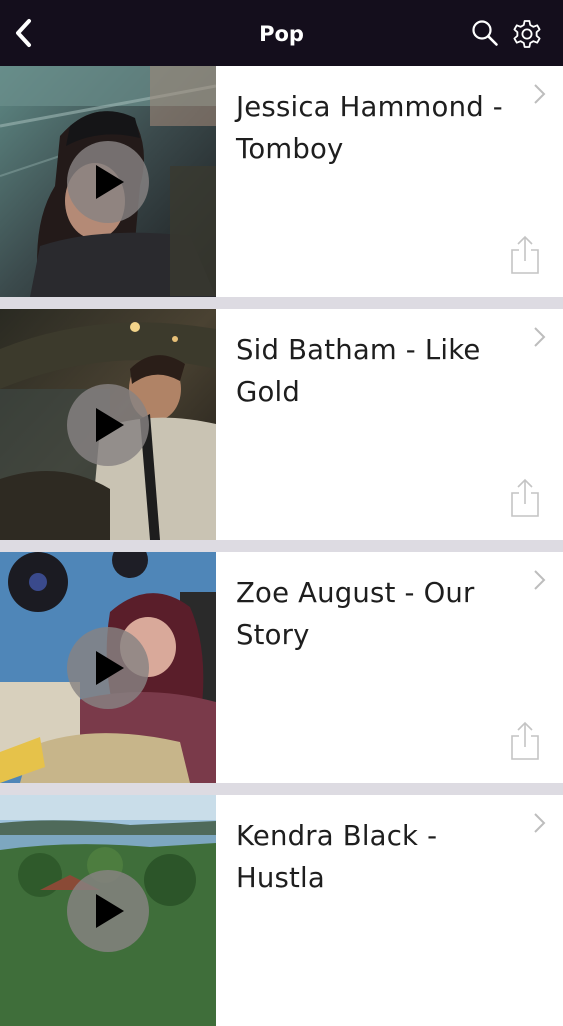 The width and height of the screenshot is (563, 1026). I want to click on app-header: Pop, so click(281, 33).